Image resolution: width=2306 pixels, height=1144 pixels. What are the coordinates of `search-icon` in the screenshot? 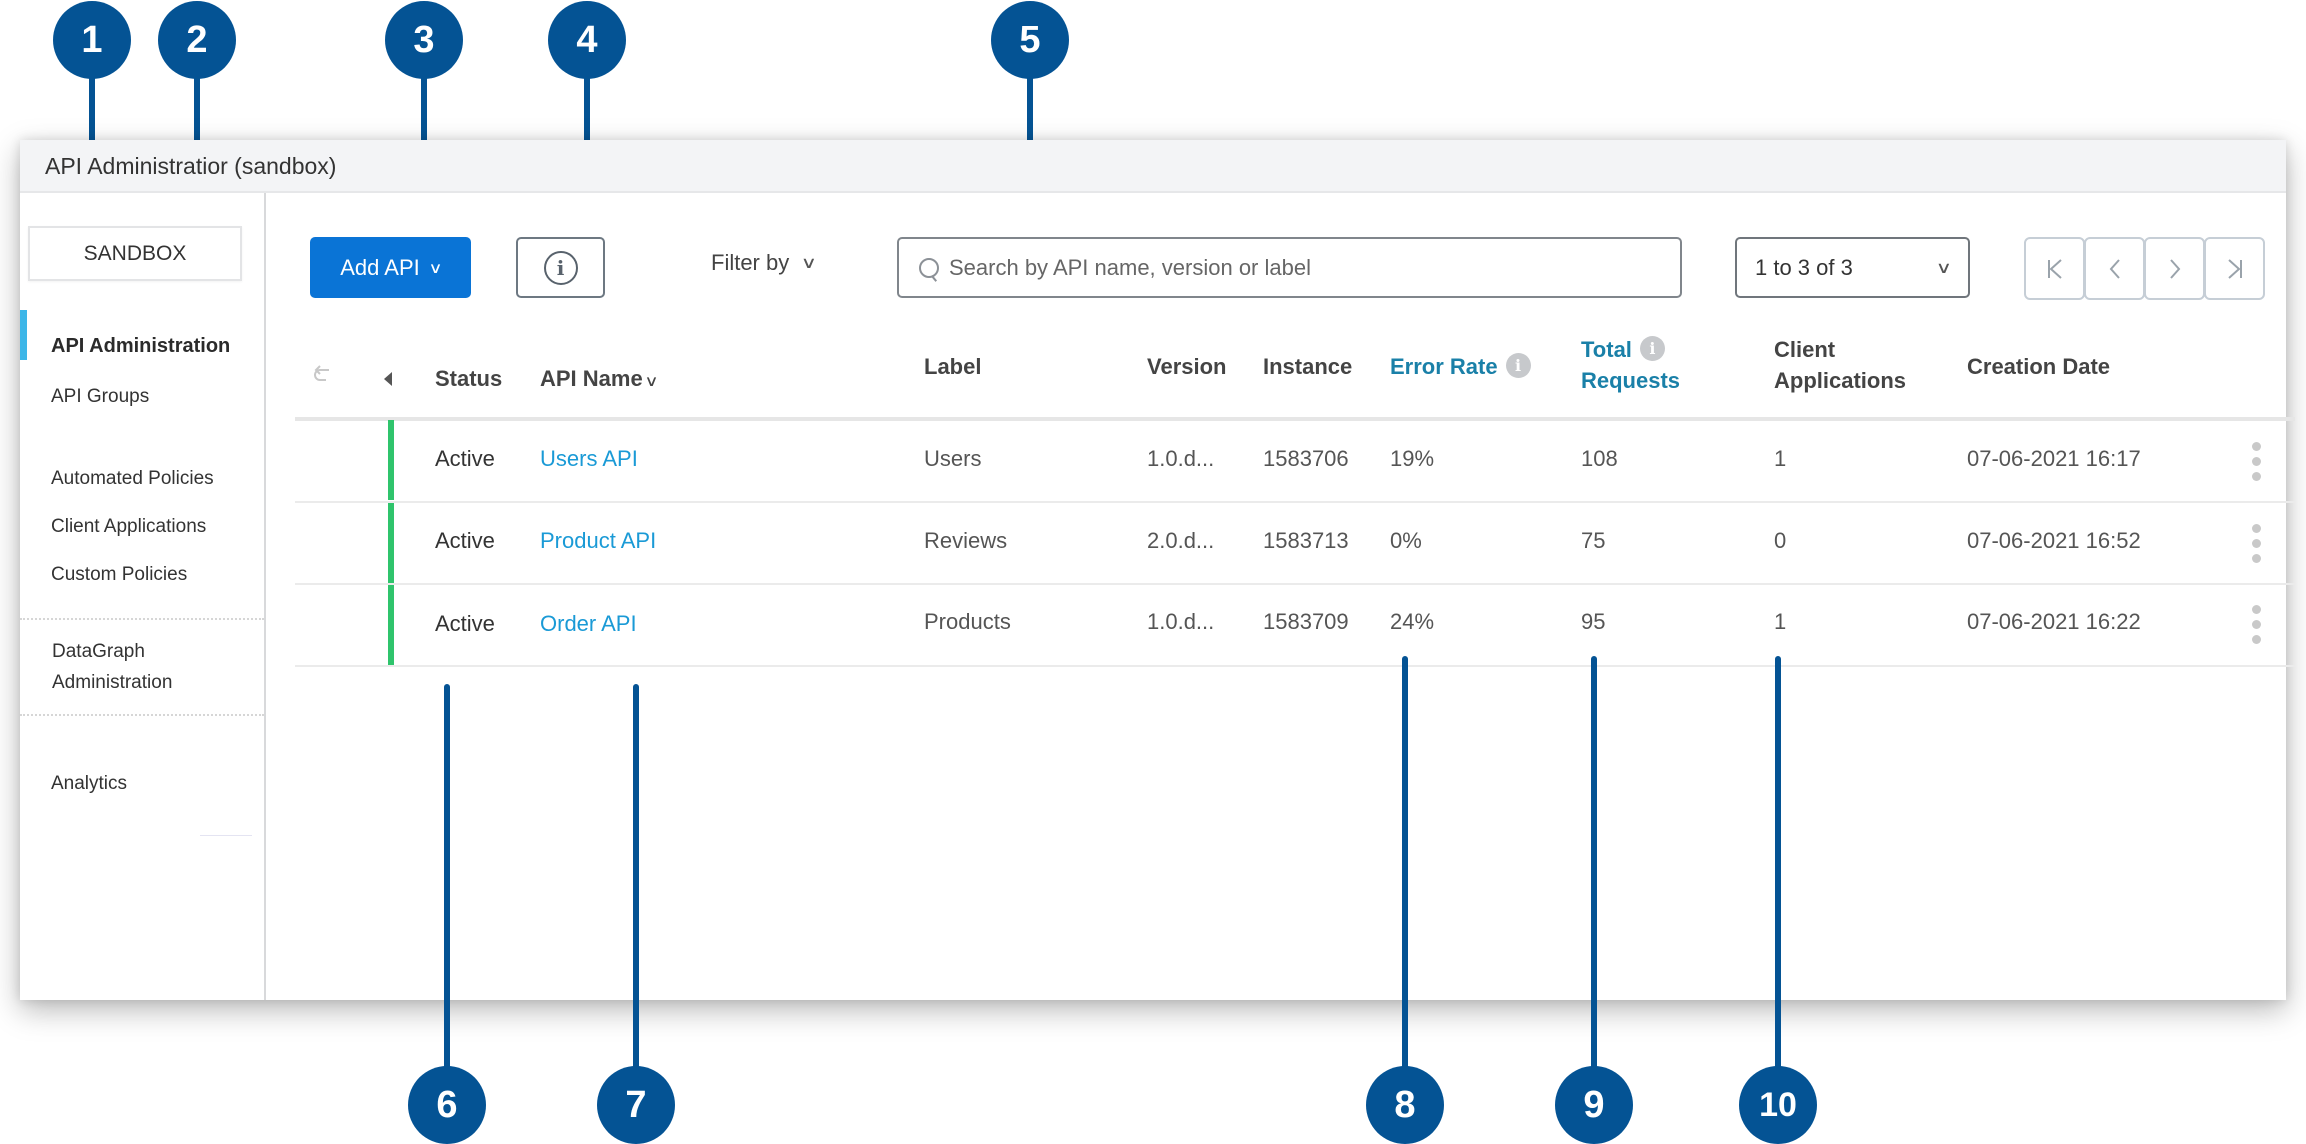 It's located at (929, 267).